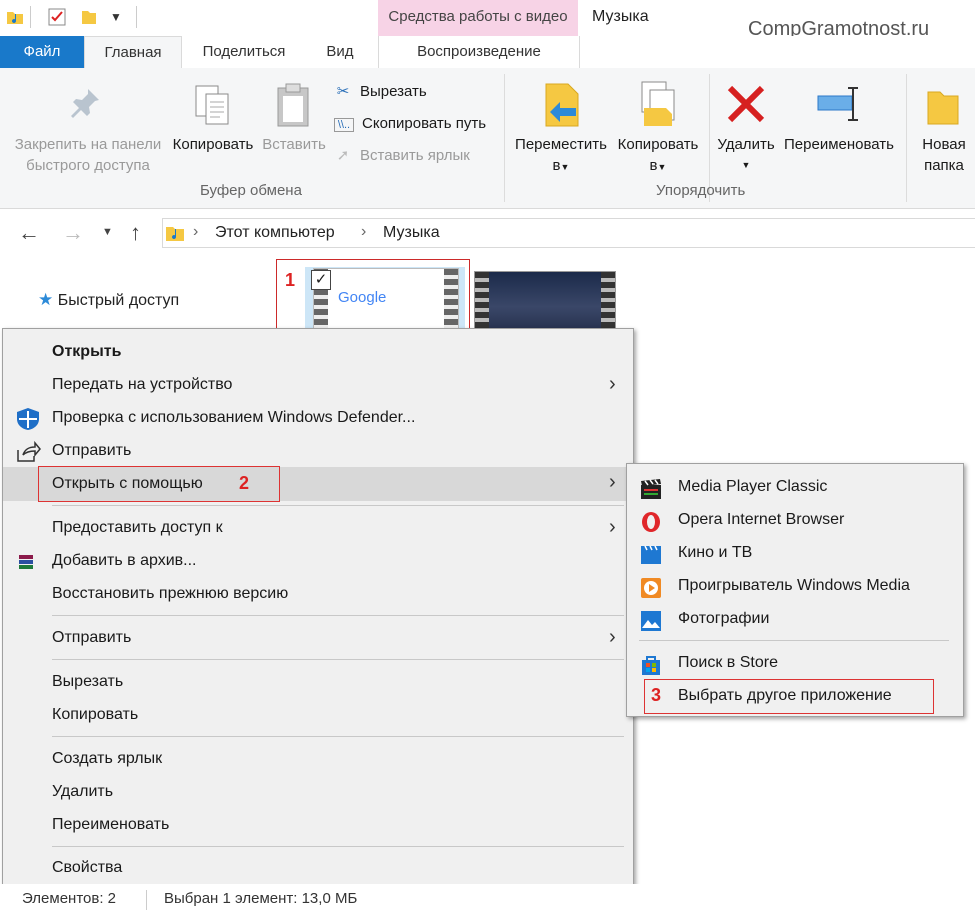  Describe the element at coordinates (92, 637) in the screenshot. I see `menu-label: Отправить` at that location.